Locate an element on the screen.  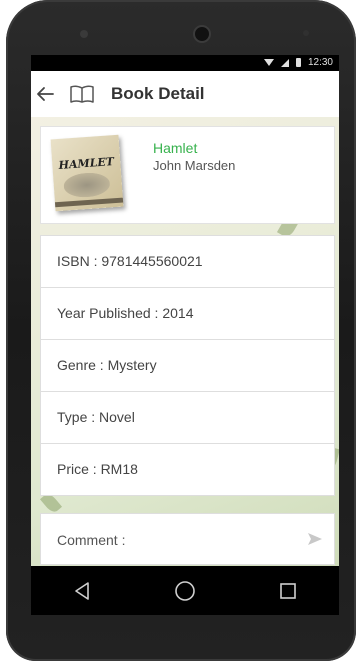
send-icon is located at coordinates (315, 539).